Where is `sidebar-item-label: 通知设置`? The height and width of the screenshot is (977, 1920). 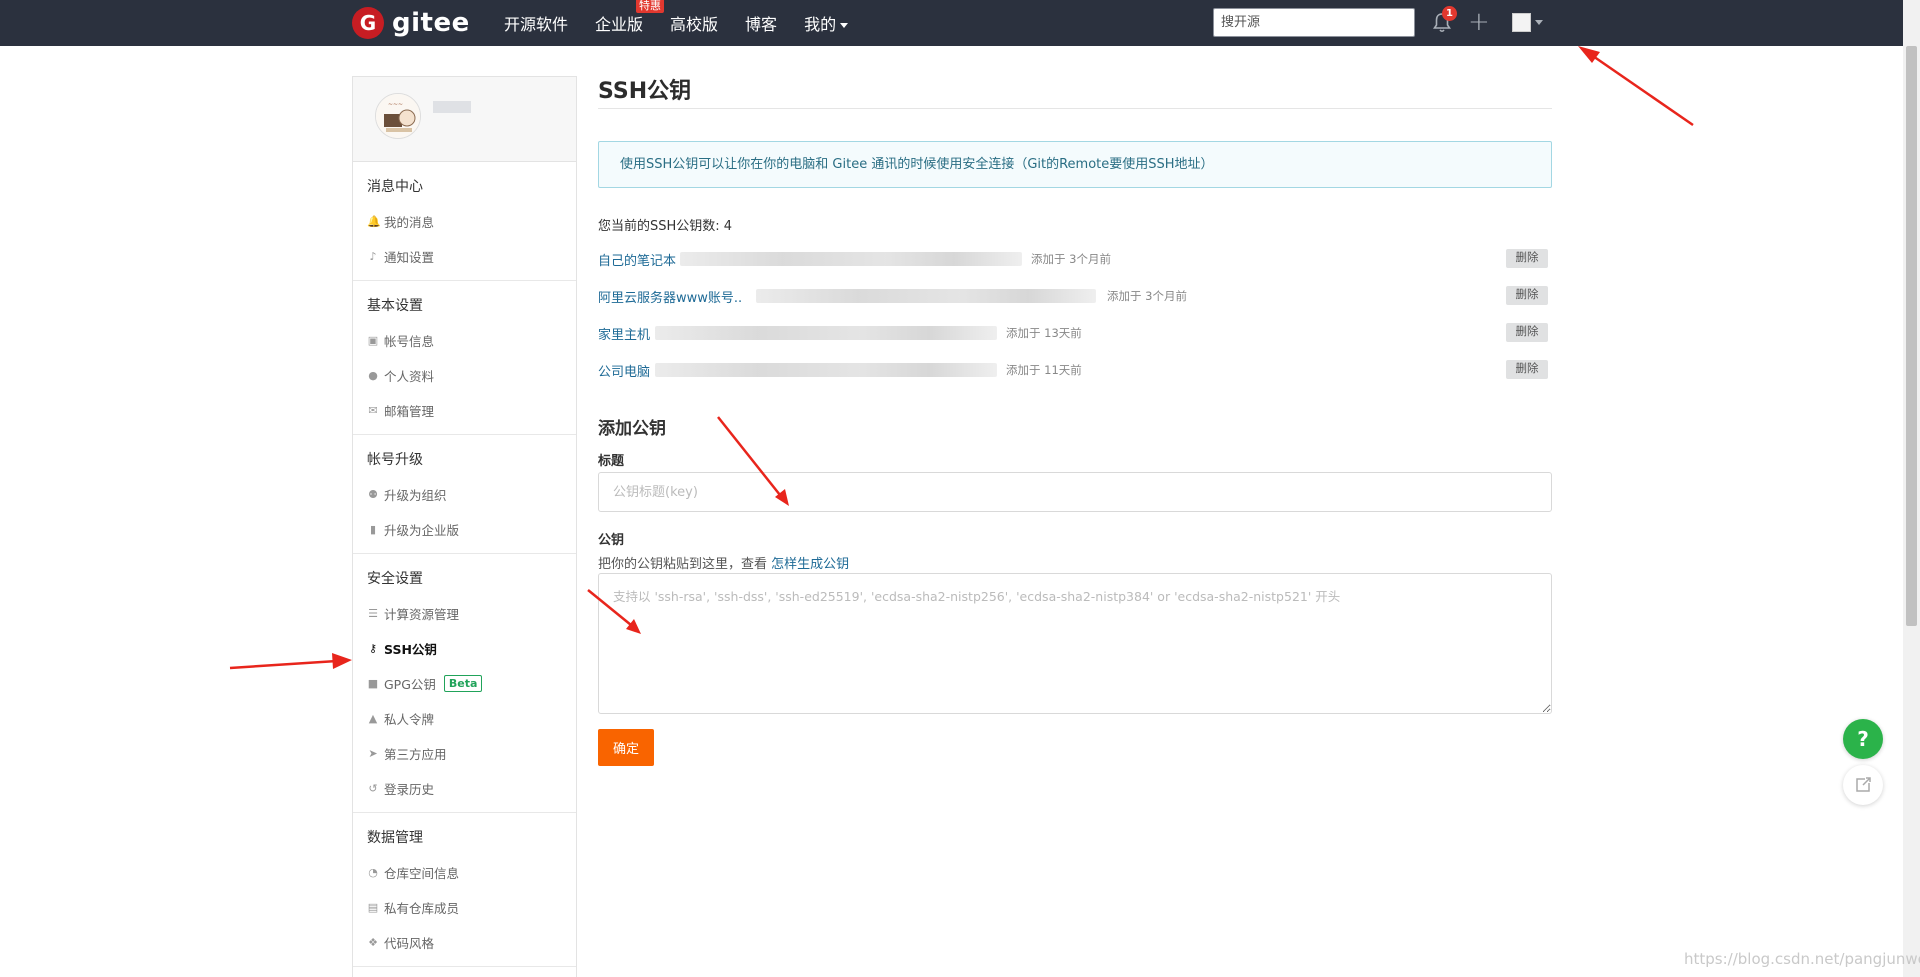 sidebar-item-label: 通知设置 is located at coordinates (409, 257).